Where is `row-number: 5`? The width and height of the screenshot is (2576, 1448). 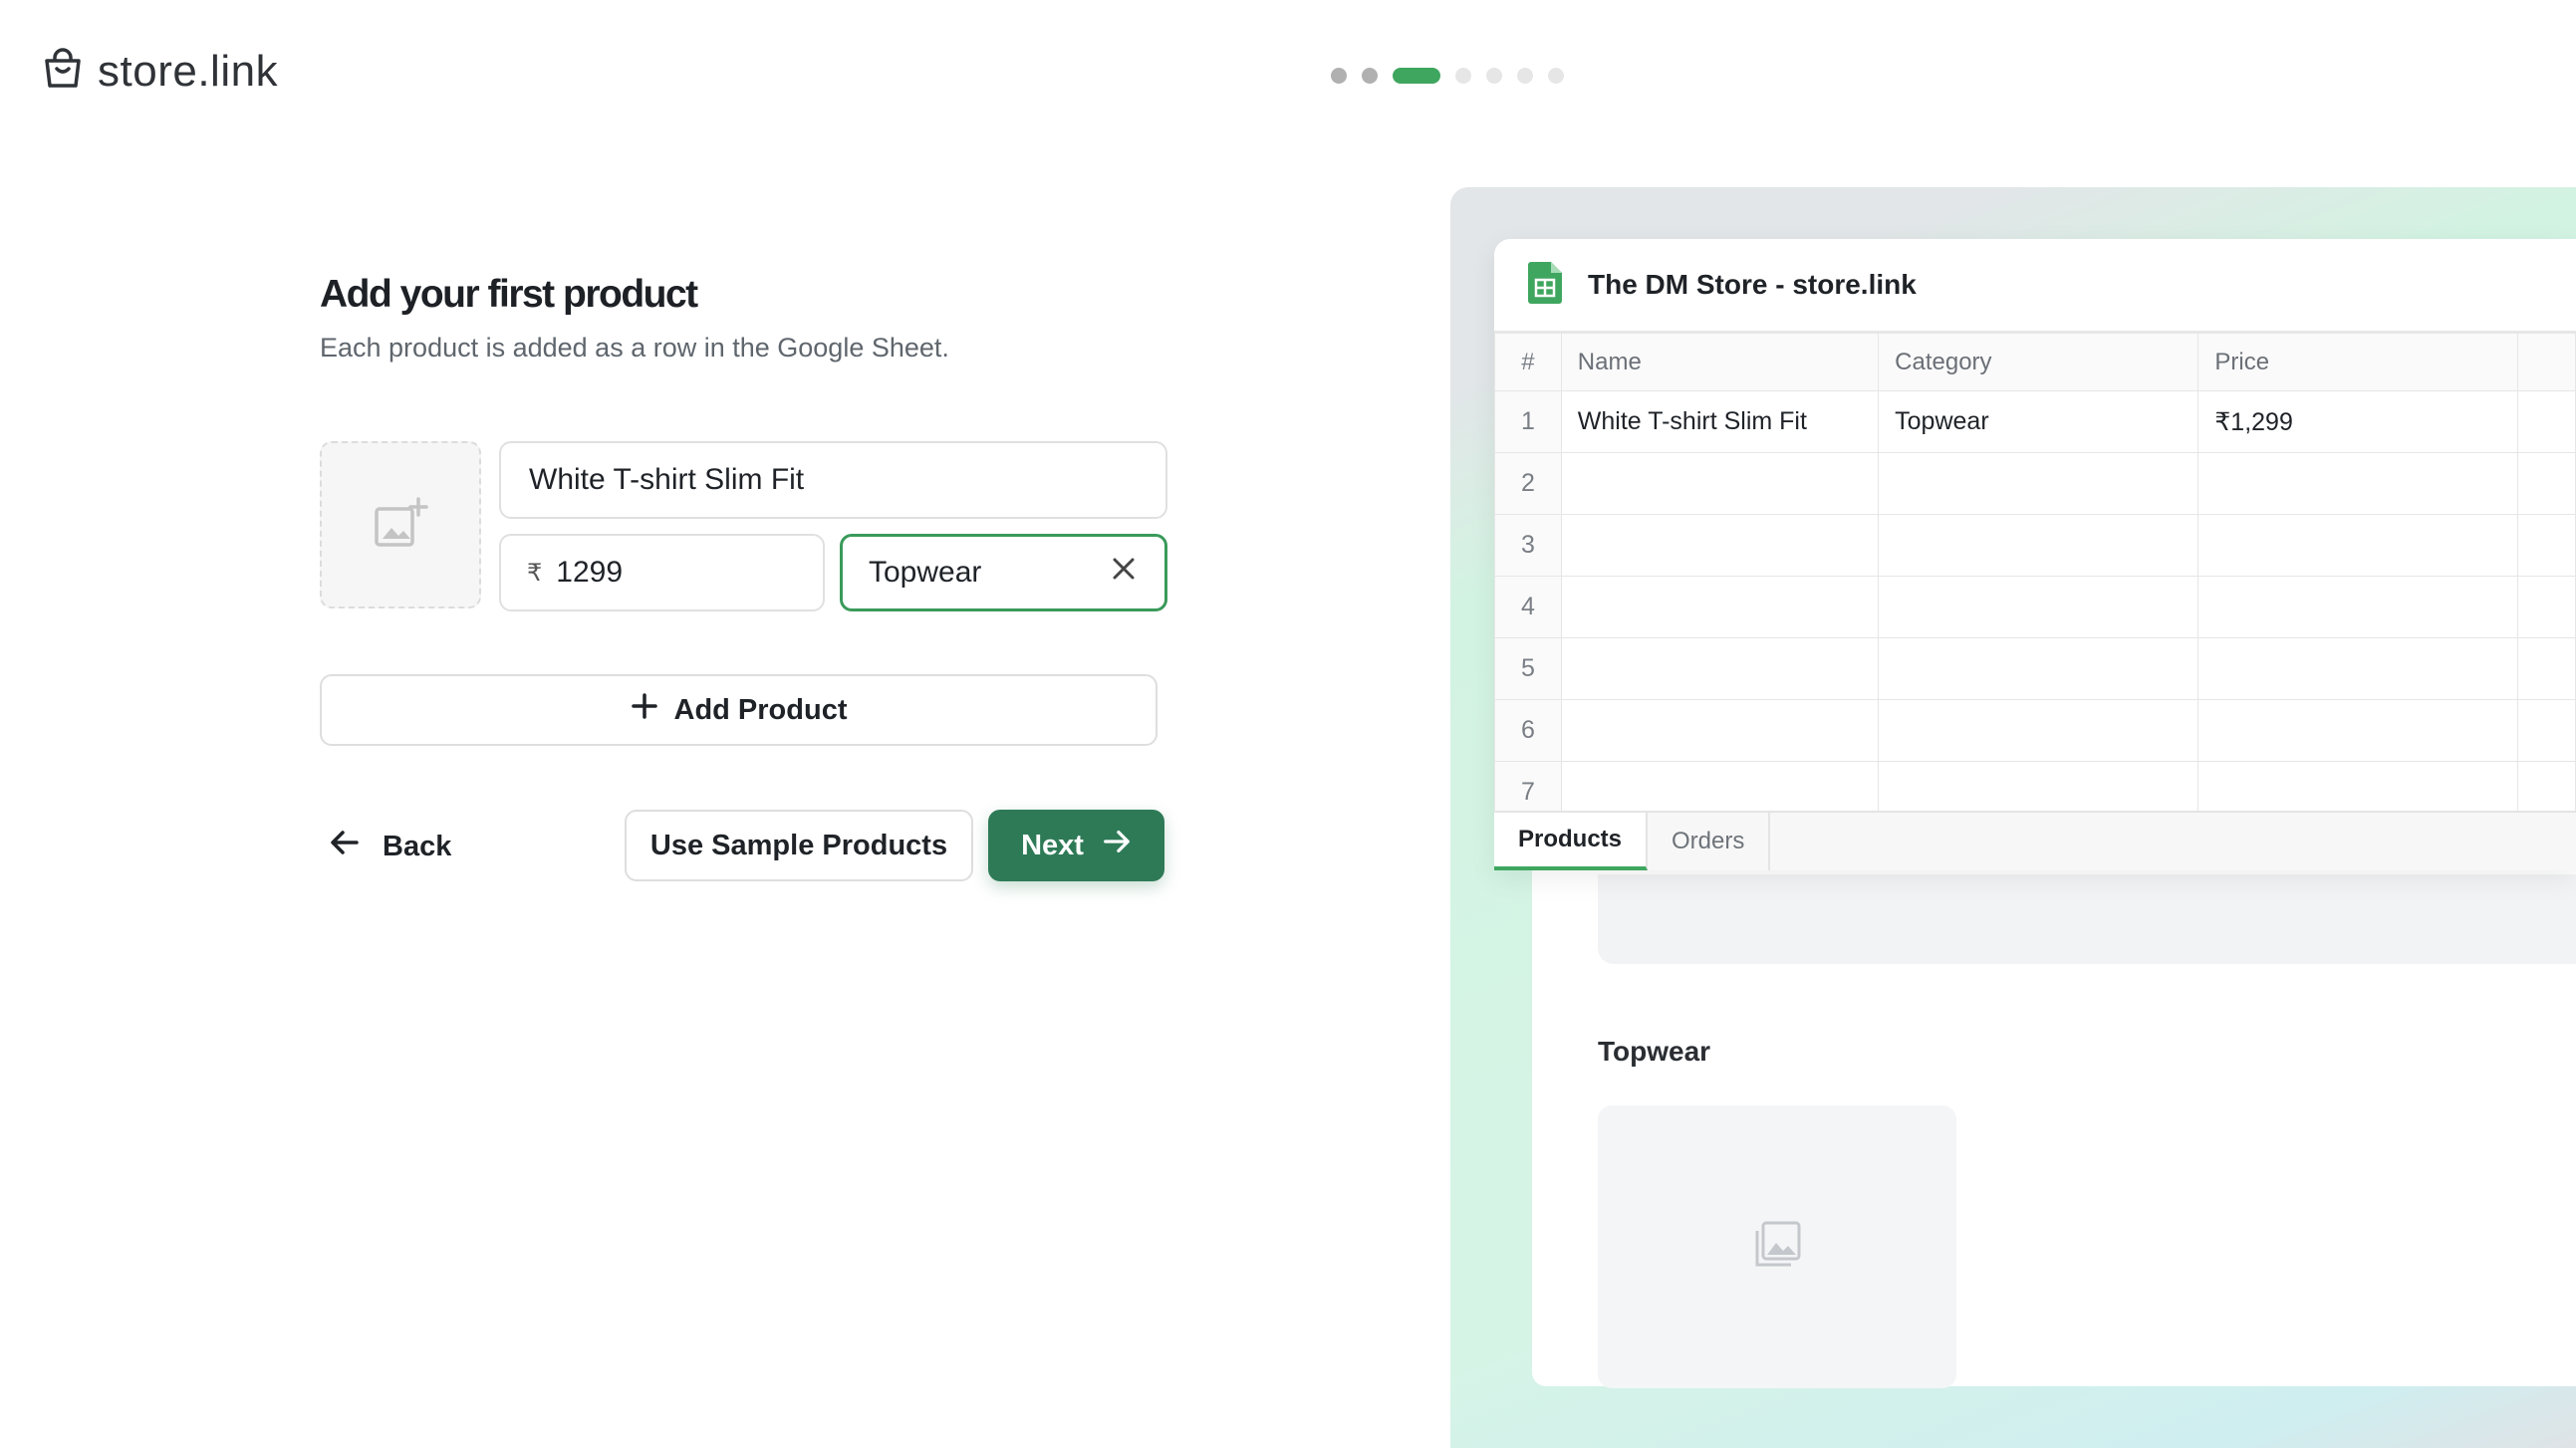
row-number: 5 is located at coordinates (1528, 668).